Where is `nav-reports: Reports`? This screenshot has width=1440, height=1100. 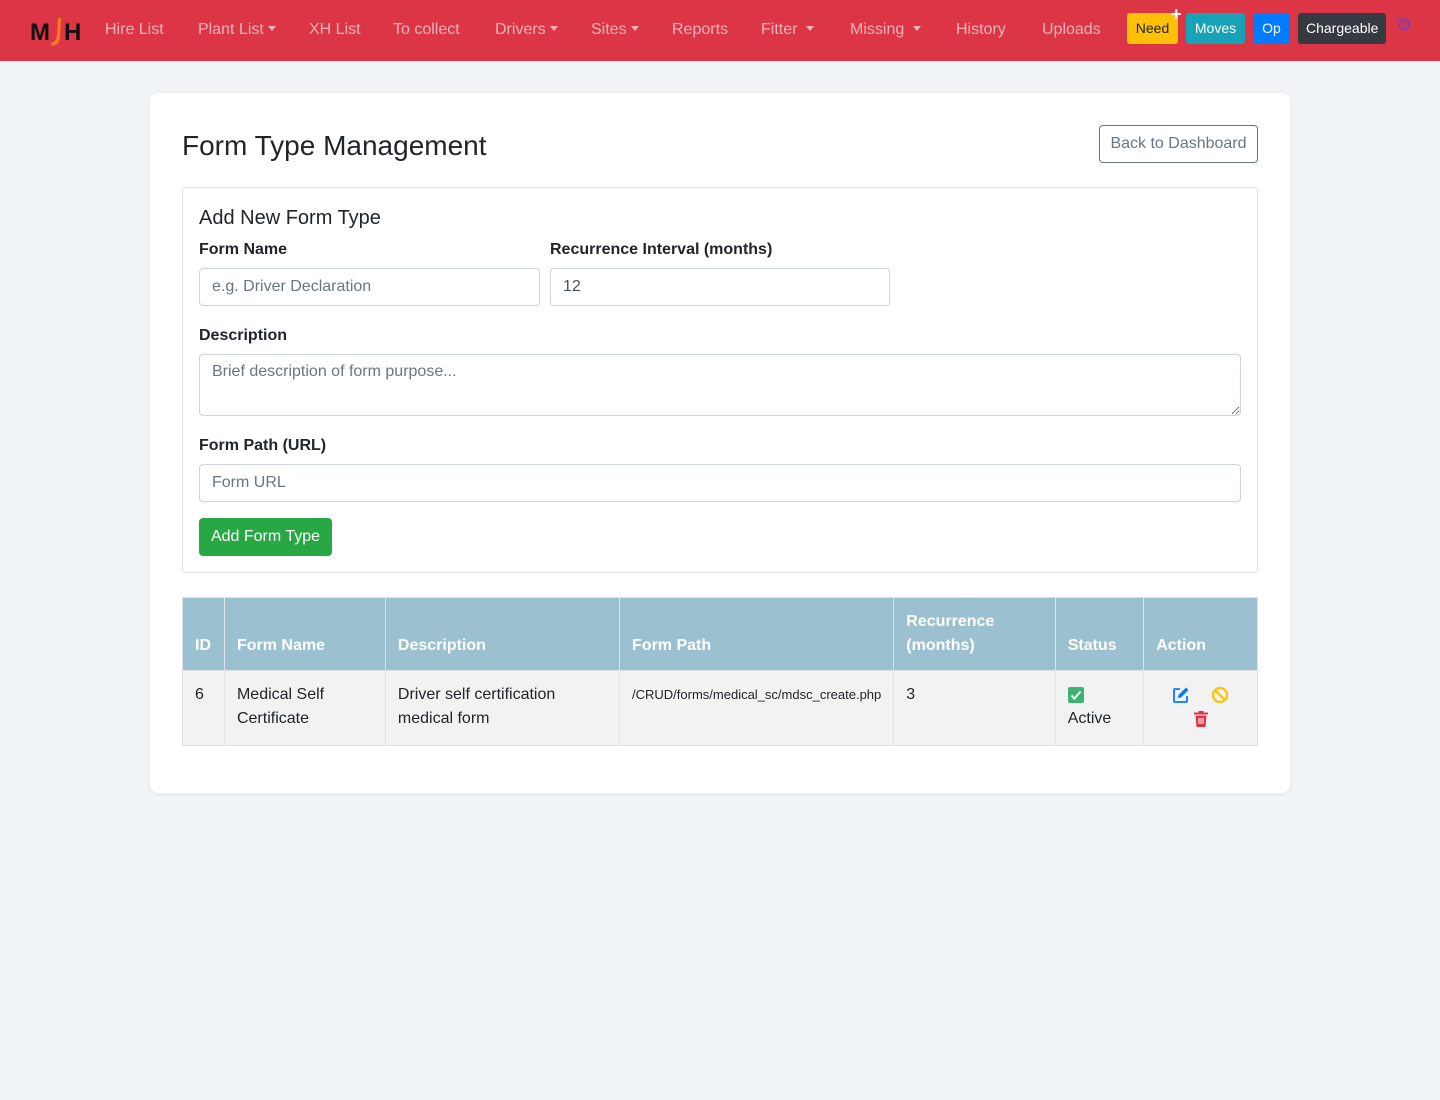 nav-reports: Reports is located at coordinates (700, 30).